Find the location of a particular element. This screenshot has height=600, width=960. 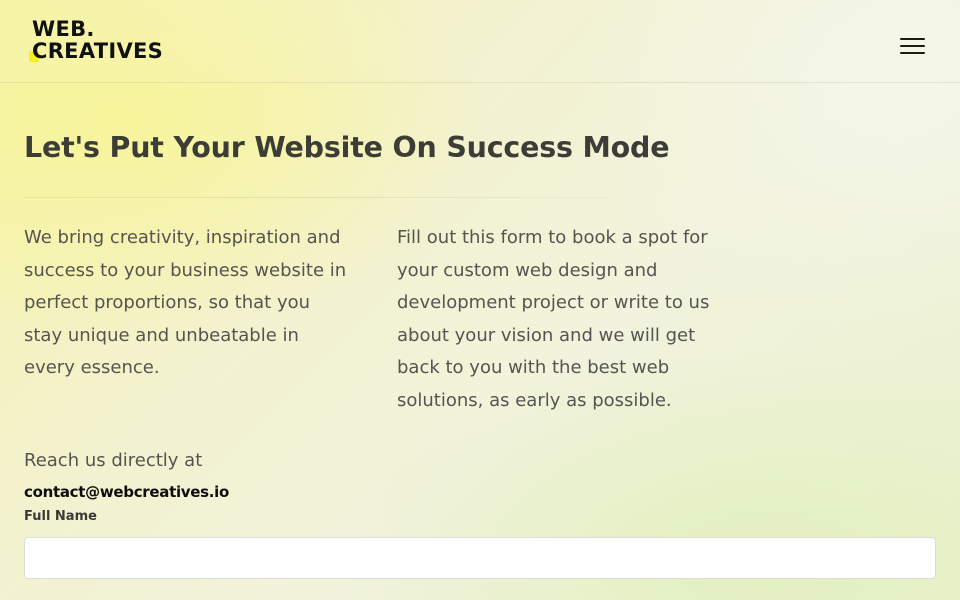

logo-line-creatives-wrap: CREATIVES is located at coordinates (96, 51).